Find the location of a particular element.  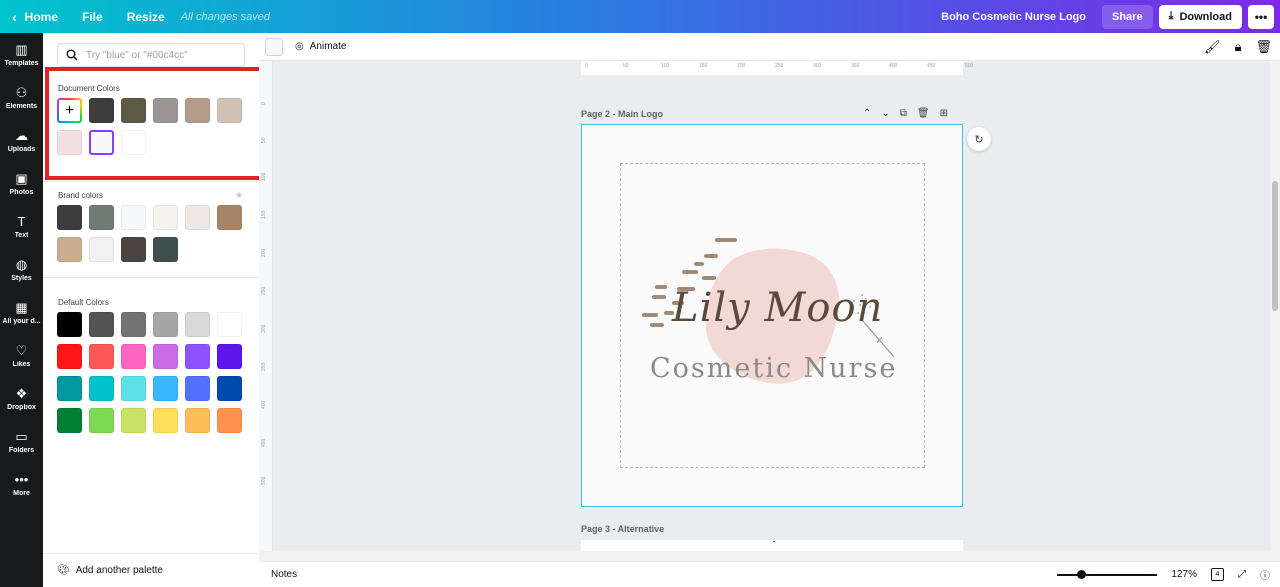

rail-item-folders: ▭ Folders is located at coordinates (21, 441).